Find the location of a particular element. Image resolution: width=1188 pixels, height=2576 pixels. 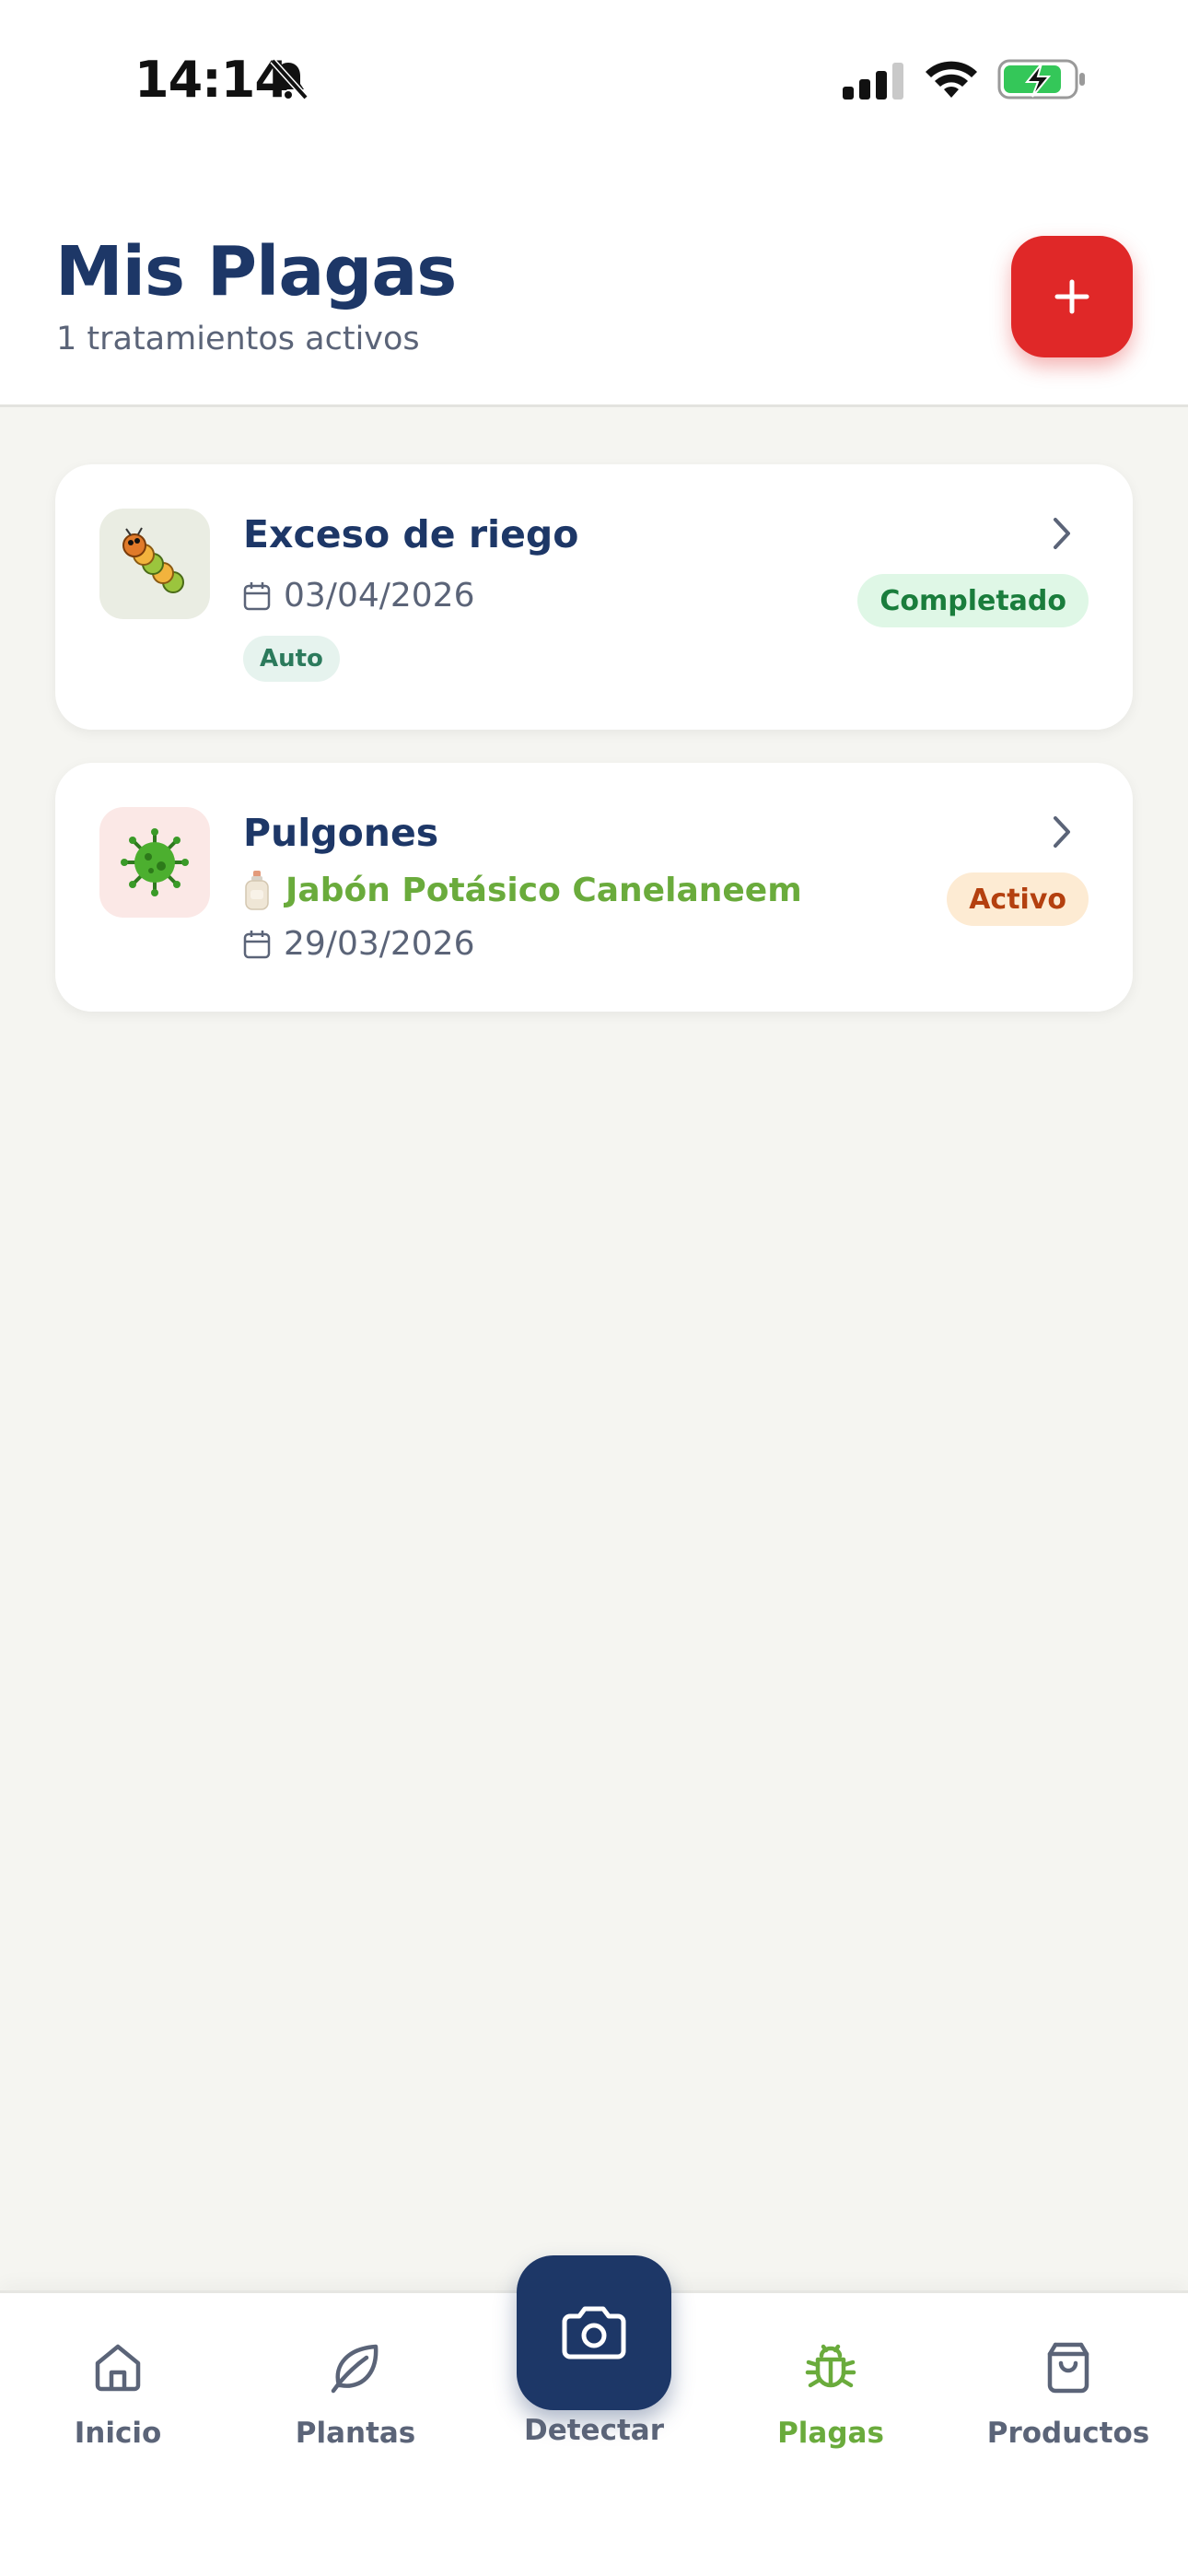

cellular-signal-icon is located at coordinates (873, 81).